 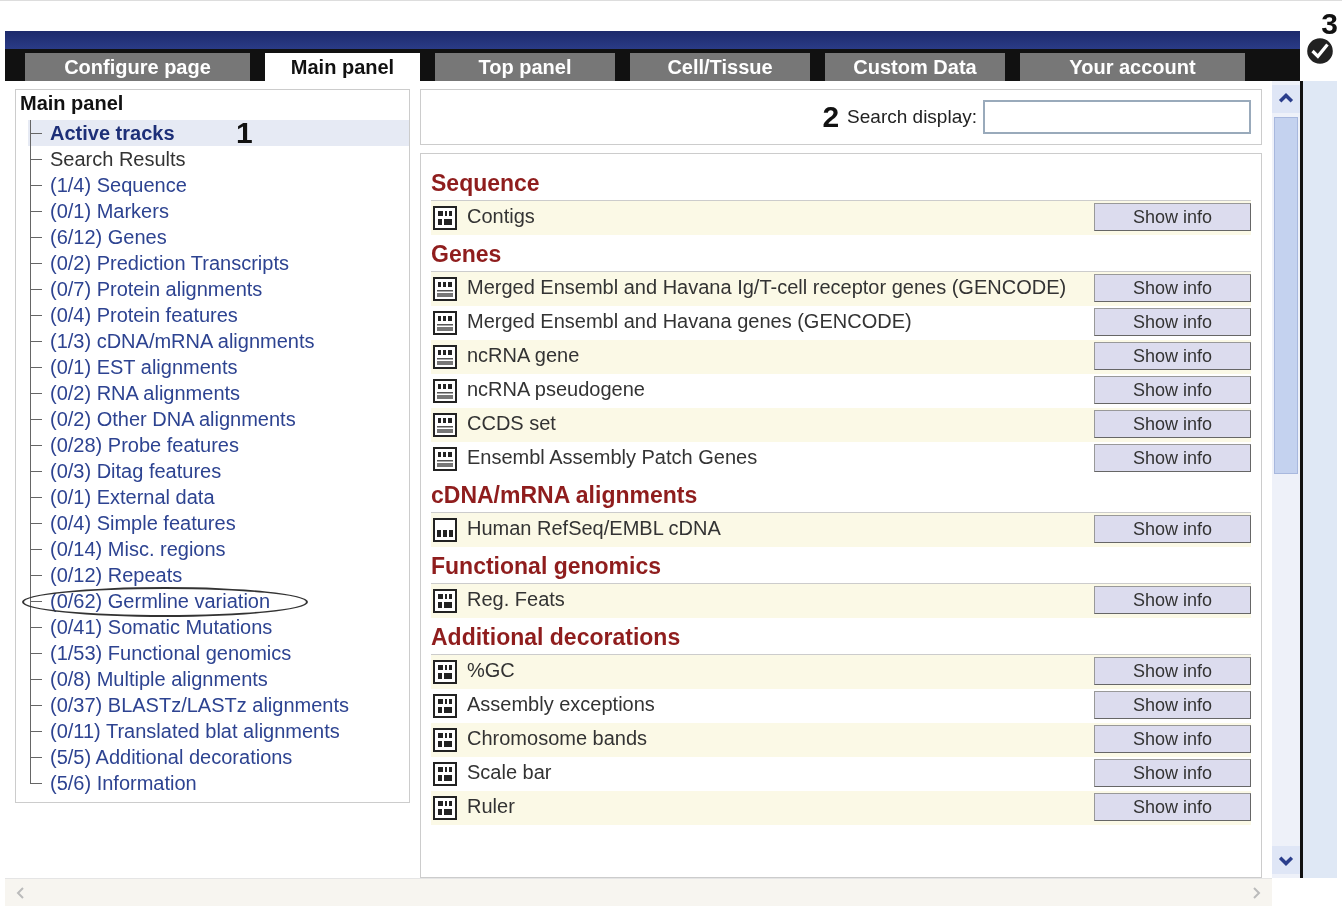 I want to click on tab: Your account, so click(x=1132, y=67).